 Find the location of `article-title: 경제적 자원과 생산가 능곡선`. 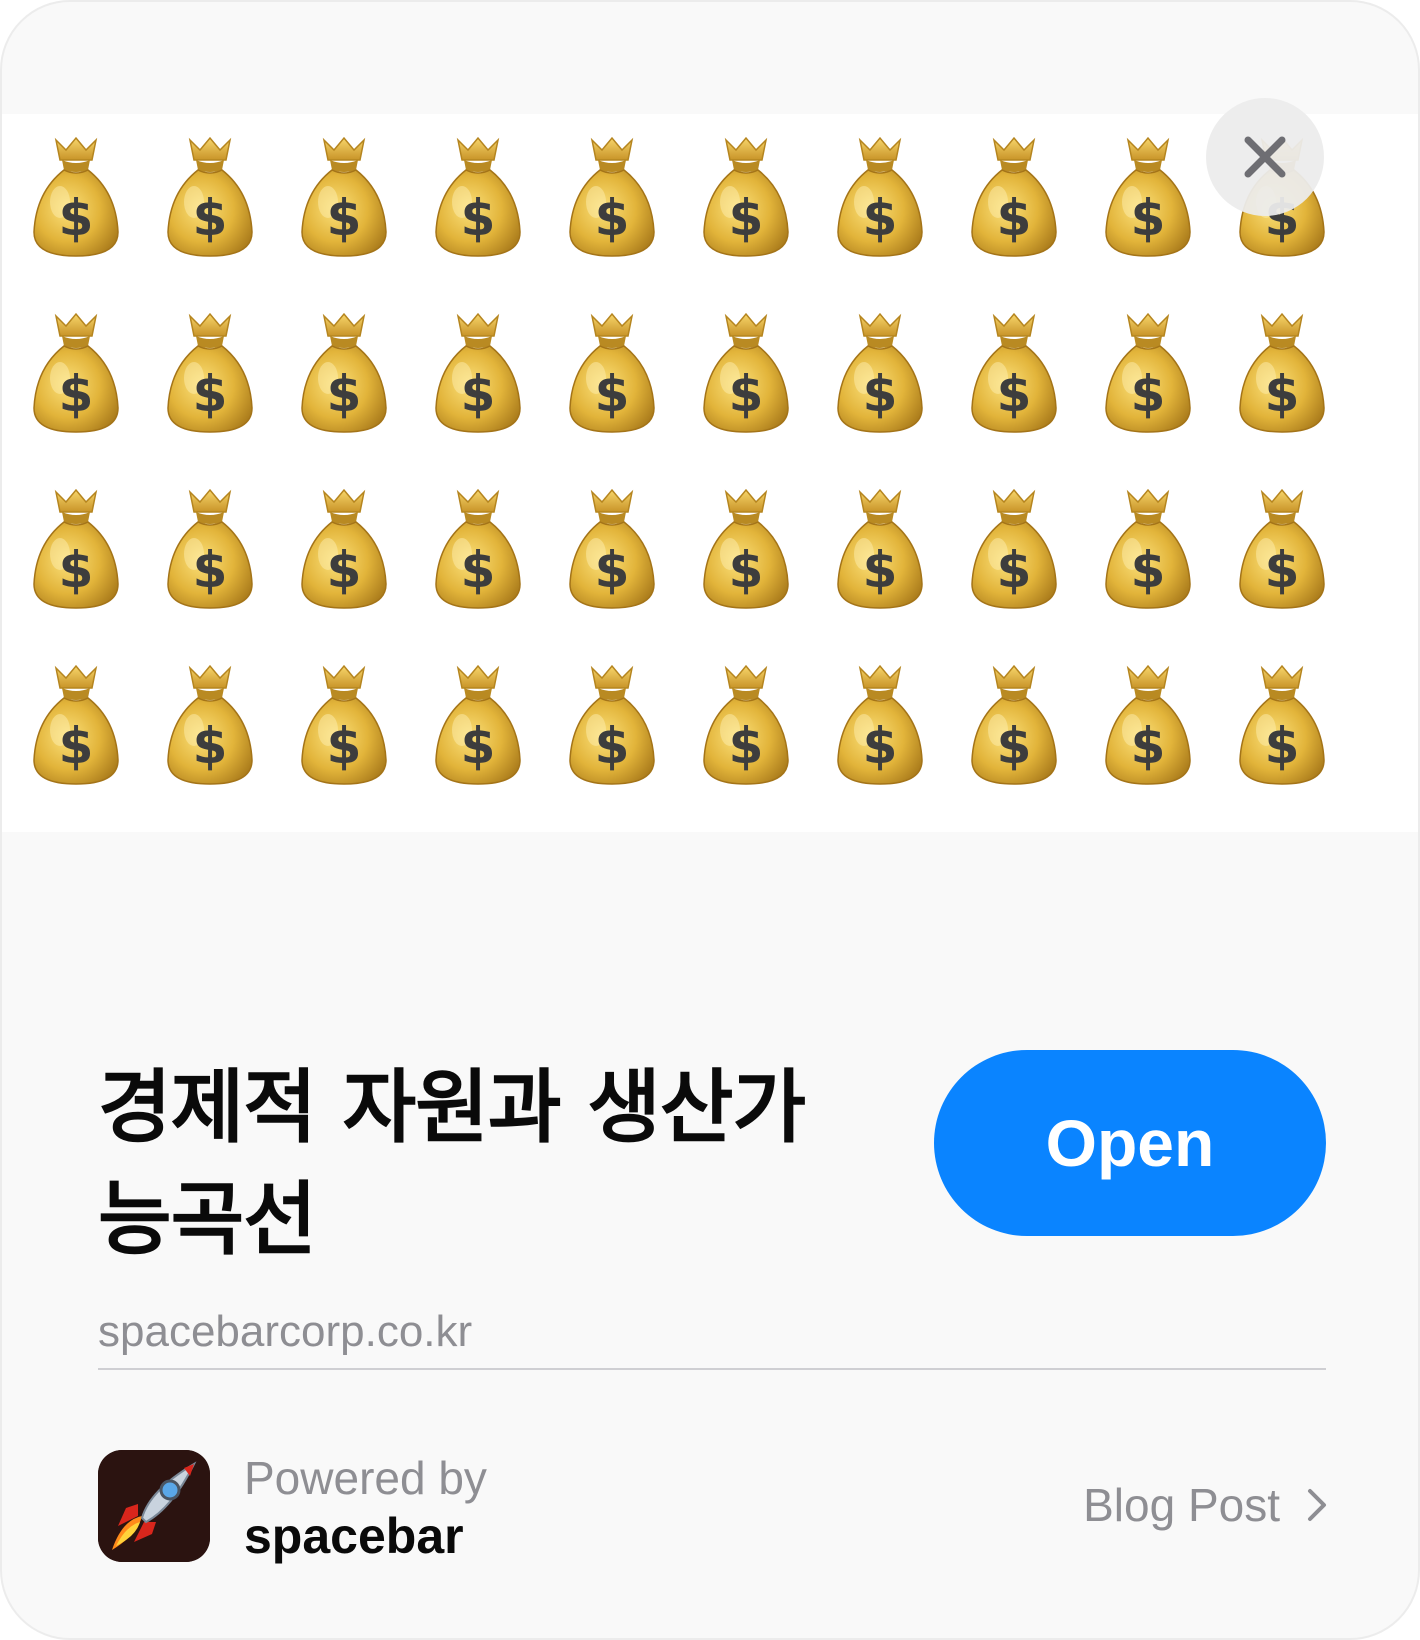

article-title: 경제적 자원과 생산가 능곡선 is located at coordinates (478, 1164).